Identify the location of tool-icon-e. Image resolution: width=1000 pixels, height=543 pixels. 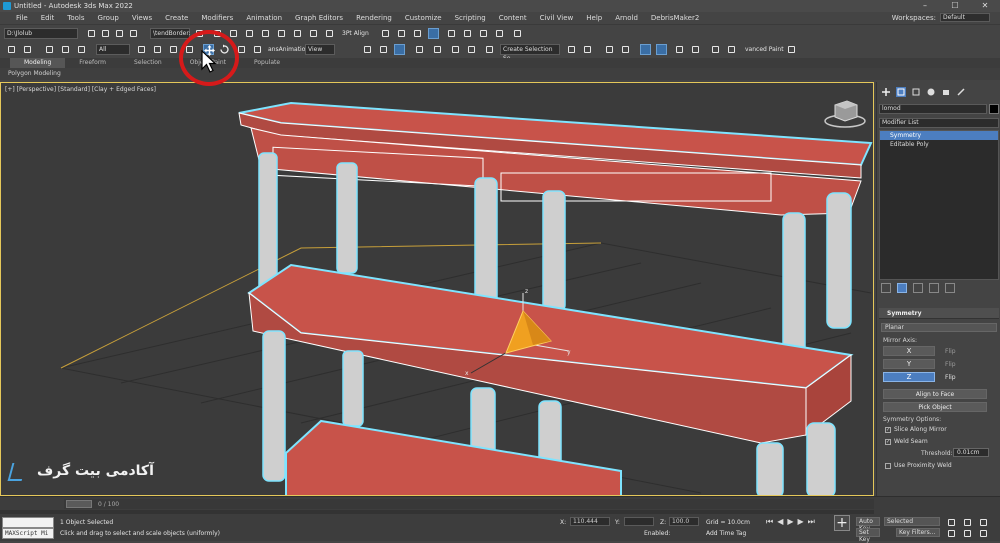
(265, 33).